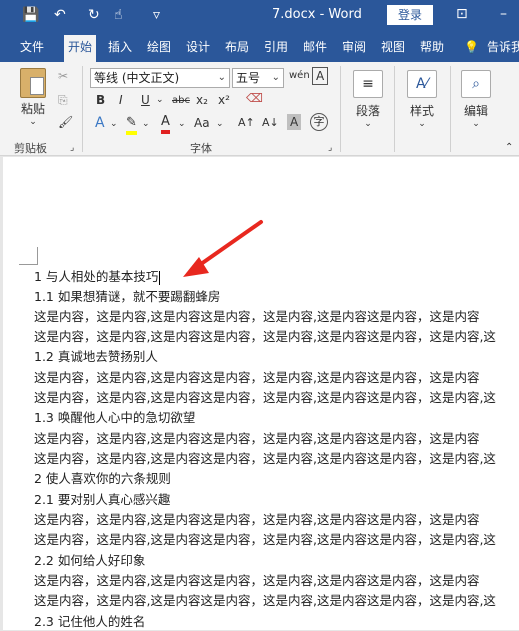  What do you see at coordinates (315, 47) in the screenshot?
I see `tab-mailings: 邮件` at bounding box center [315, 47].